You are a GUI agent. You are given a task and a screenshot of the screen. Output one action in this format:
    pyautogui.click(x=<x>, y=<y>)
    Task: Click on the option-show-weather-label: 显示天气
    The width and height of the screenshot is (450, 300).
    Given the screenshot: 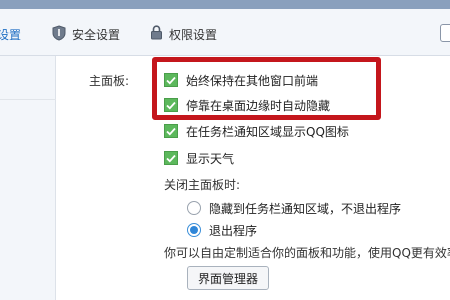 What is the action you would take?
    pyautogui.click(x=210, y=158)
    